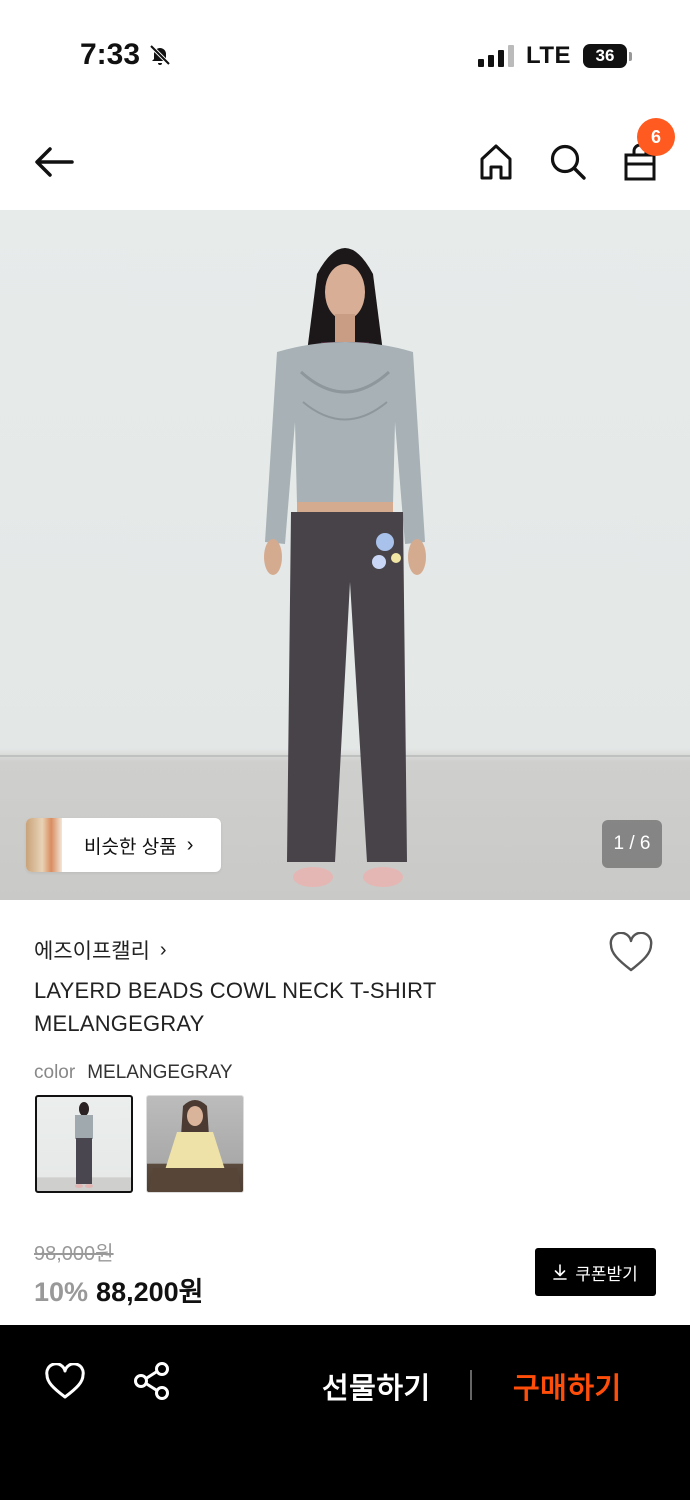 The height and width of the screenshot is (1500, 690). I want to click on battery-level: 36, so click(605, 56).